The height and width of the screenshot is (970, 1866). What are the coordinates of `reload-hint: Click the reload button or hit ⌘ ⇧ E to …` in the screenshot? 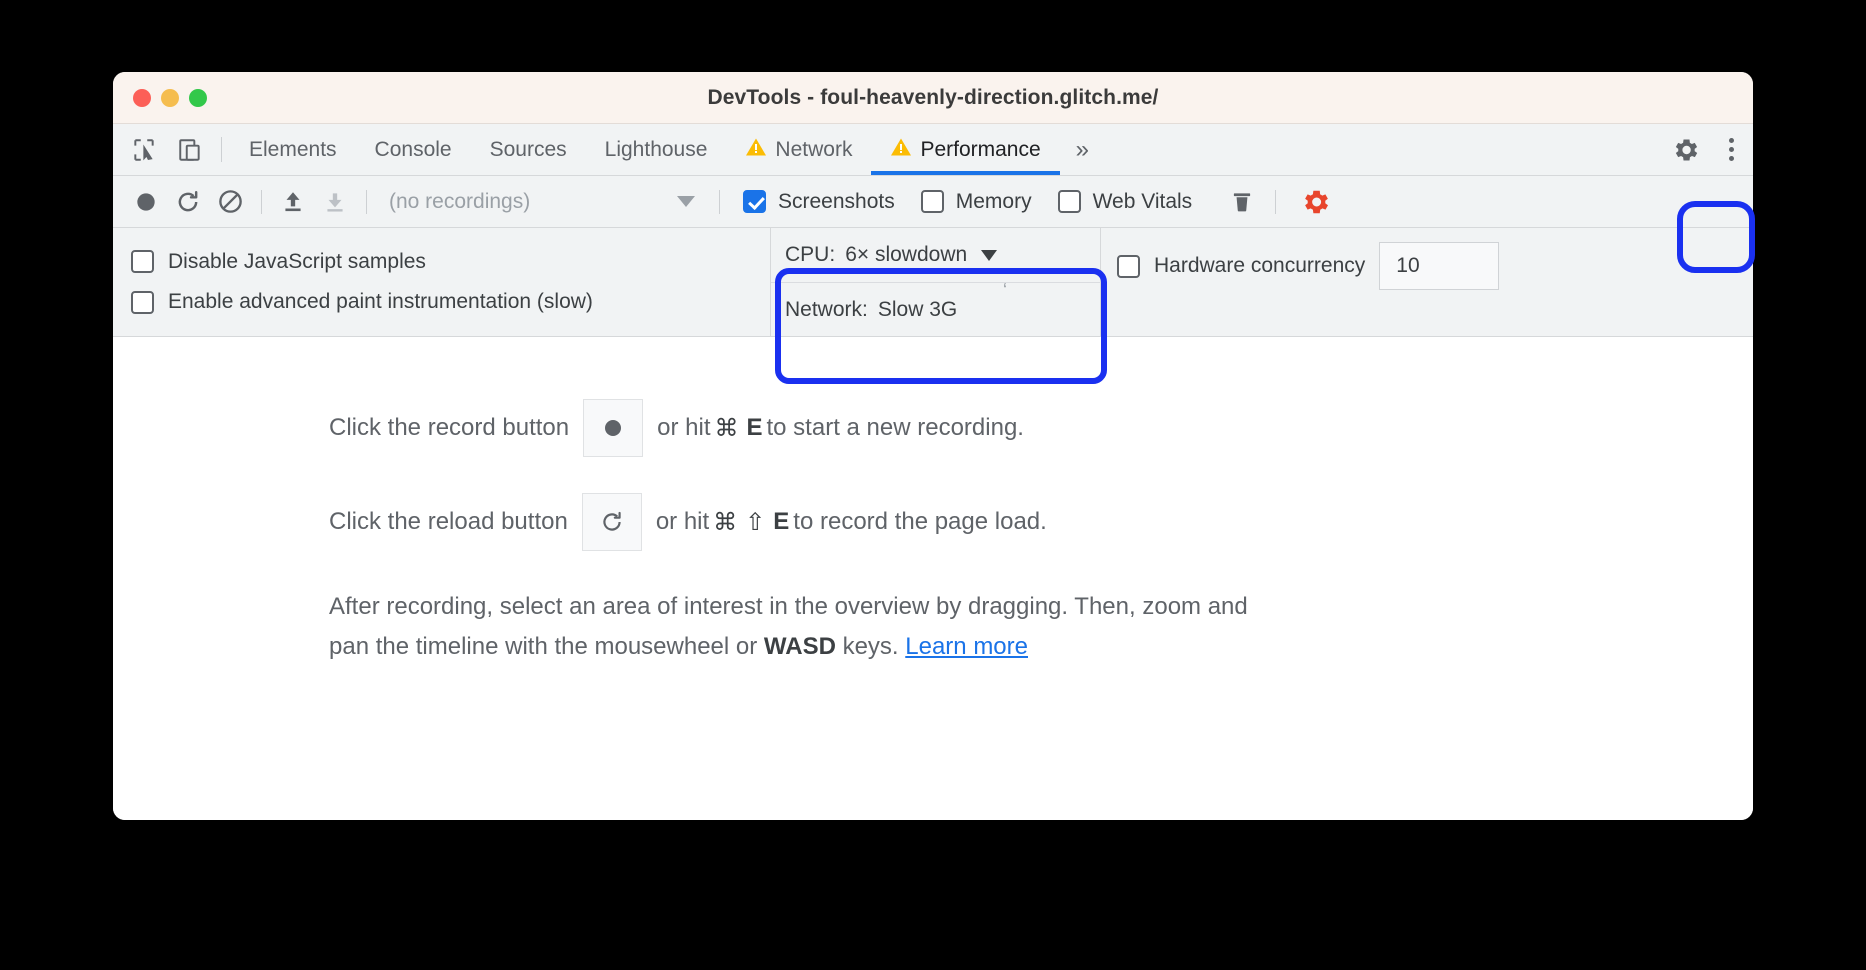 It's located at (933, 522).